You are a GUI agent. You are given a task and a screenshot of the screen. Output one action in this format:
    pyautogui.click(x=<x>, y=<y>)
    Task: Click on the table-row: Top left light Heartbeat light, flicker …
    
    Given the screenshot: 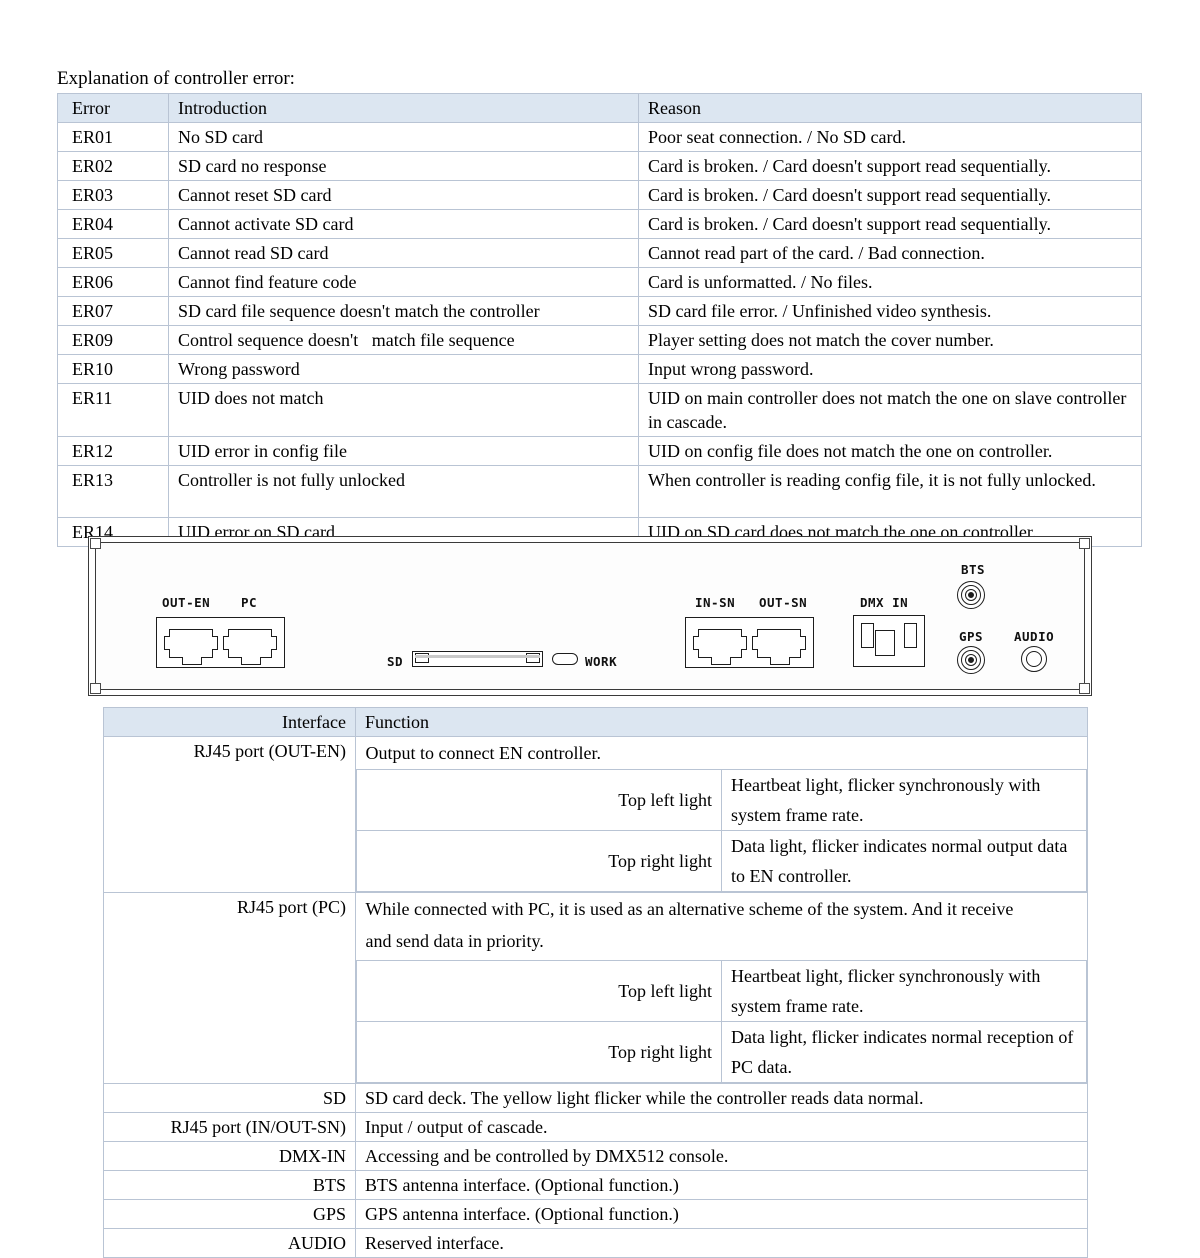 What is the action you would take?
    pyautogui.click(x=721, y=991)
    